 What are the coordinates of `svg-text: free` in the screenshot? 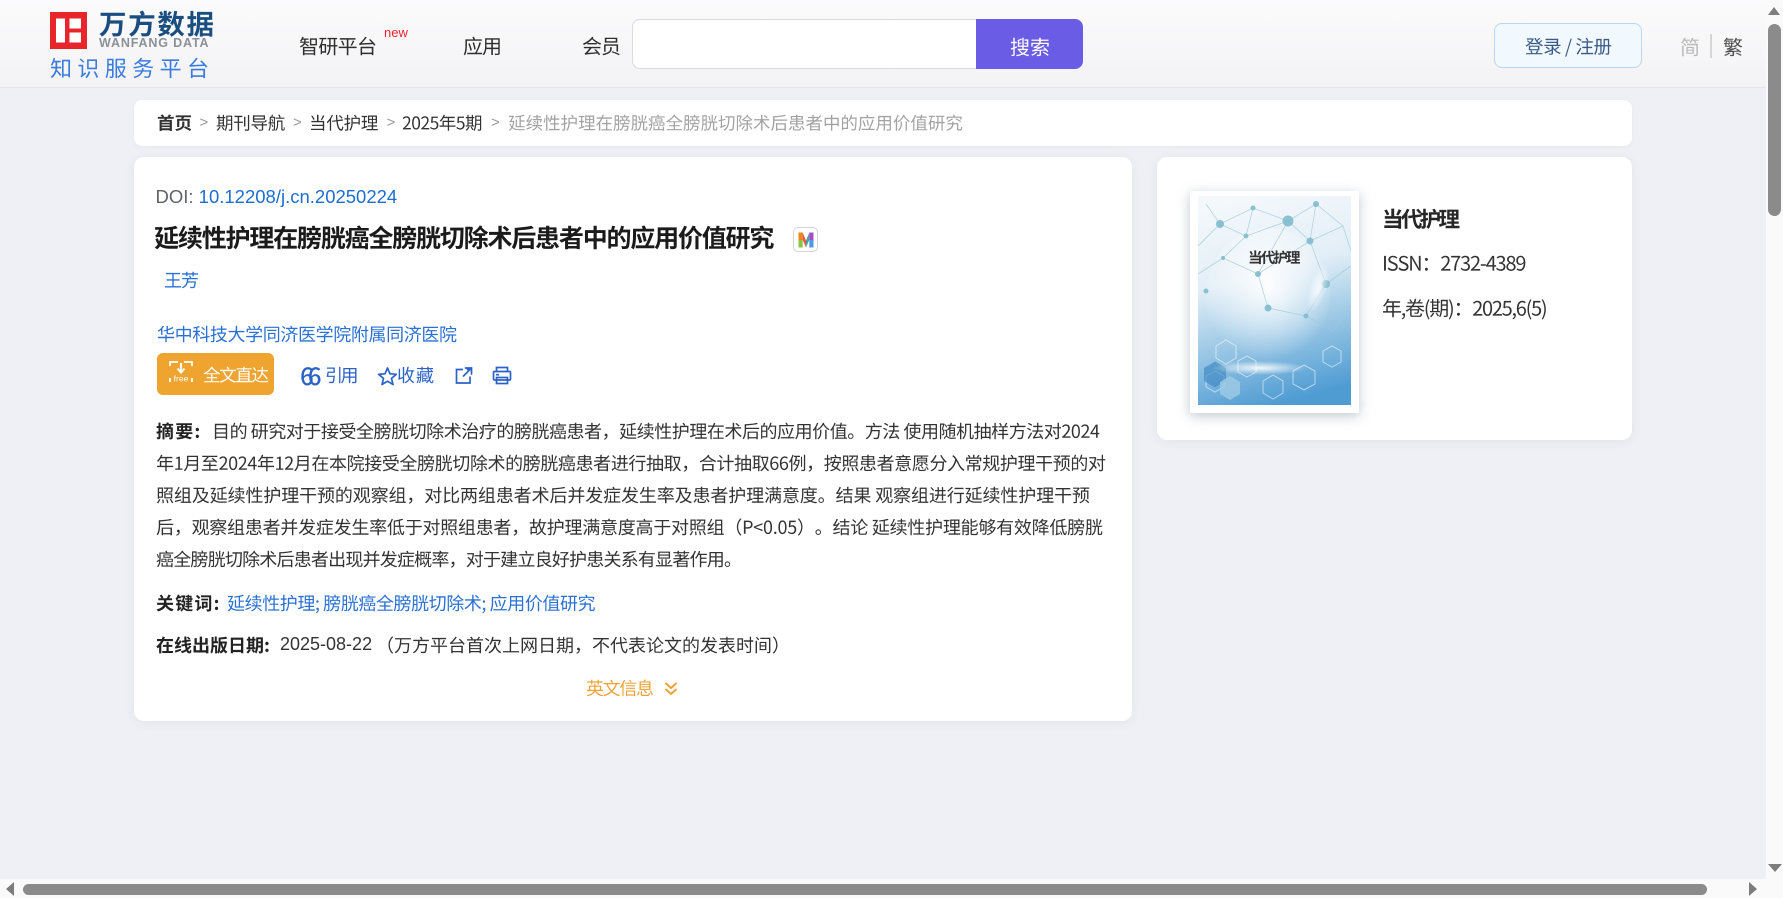 It's located at (181, 379).